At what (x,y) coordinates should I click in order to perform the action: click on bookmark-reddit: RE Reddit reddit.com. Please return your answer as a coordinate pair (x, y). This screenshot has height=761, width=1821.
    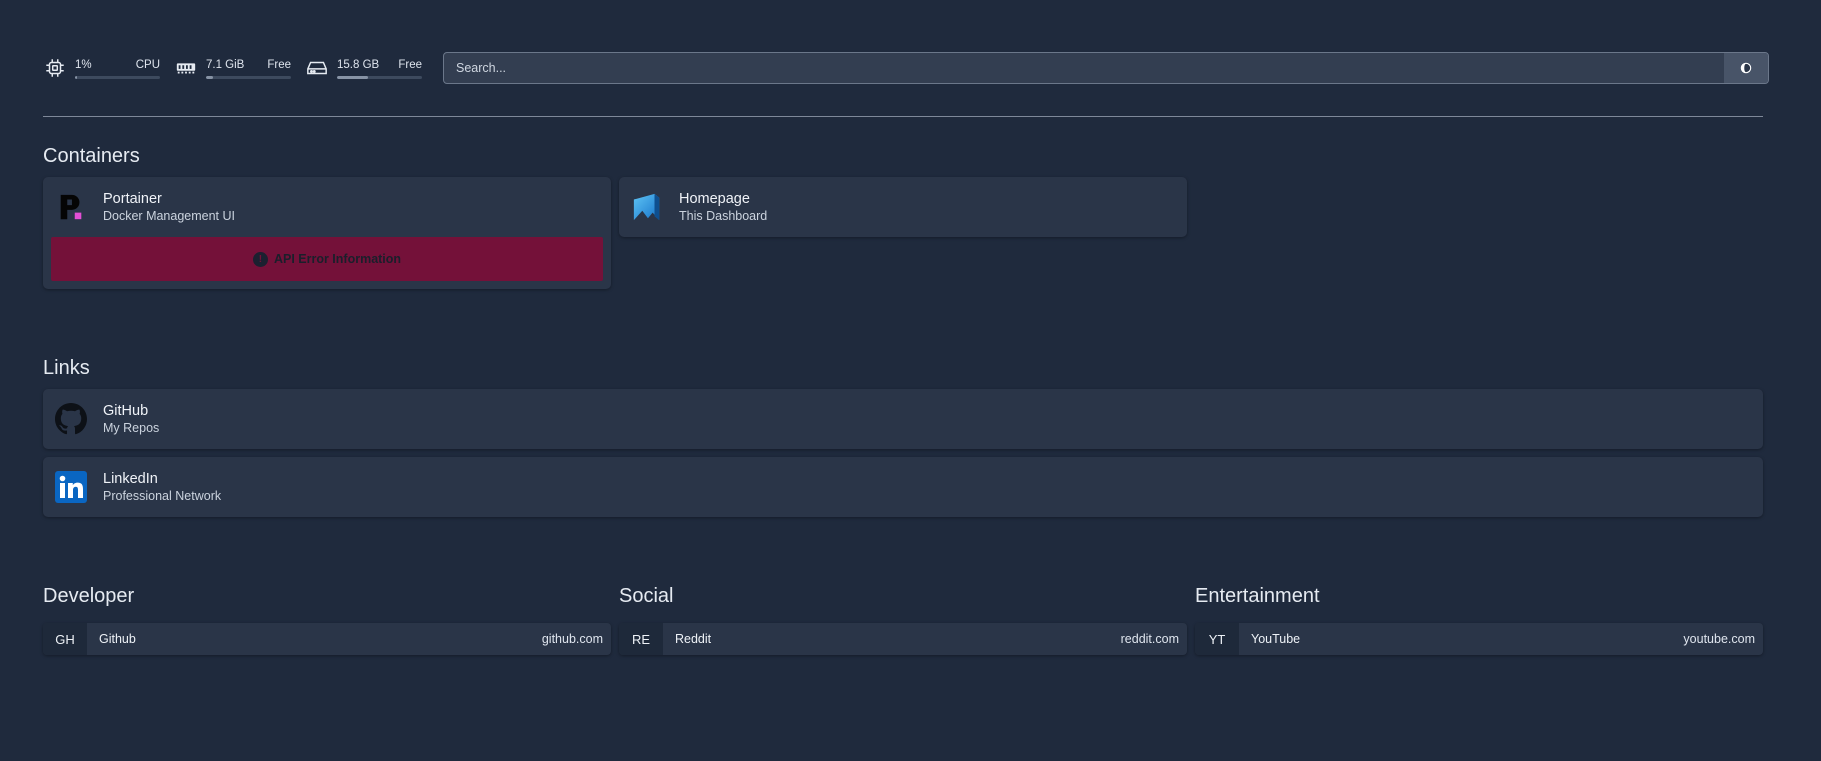
    Looking at the image, I should click on (903, 639).